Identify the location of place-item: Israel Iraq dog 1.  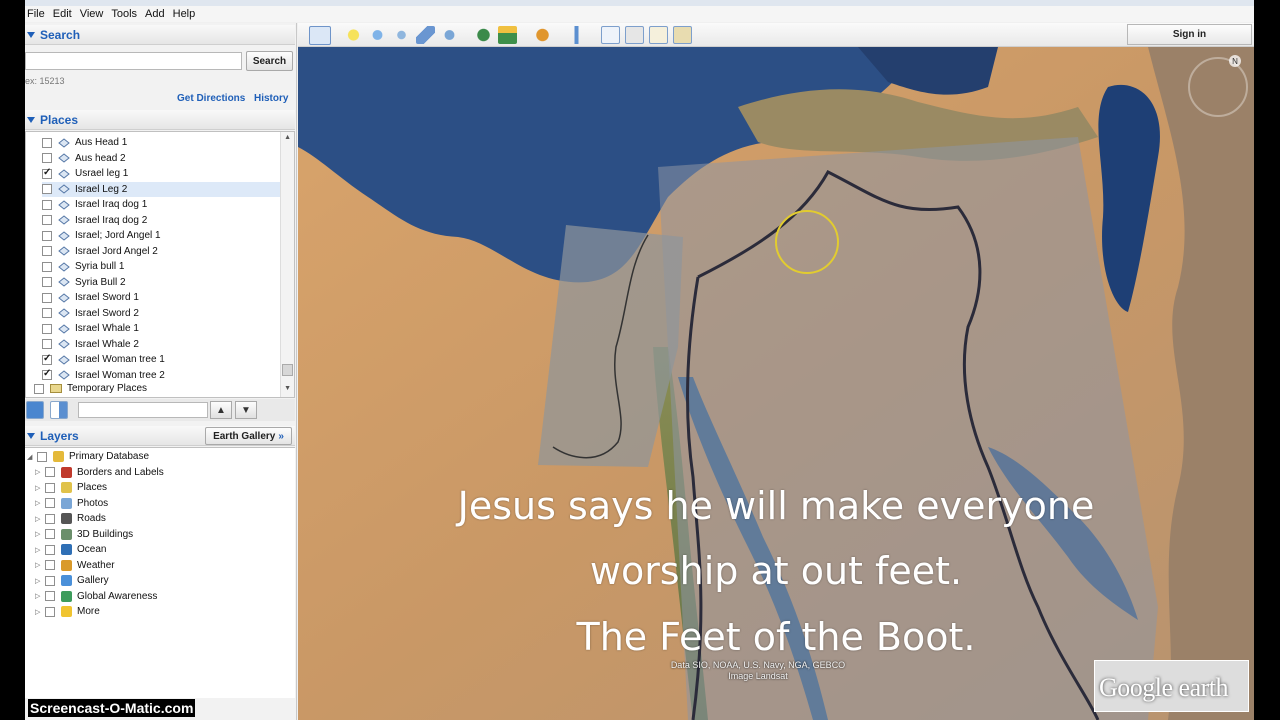
(168, 205).